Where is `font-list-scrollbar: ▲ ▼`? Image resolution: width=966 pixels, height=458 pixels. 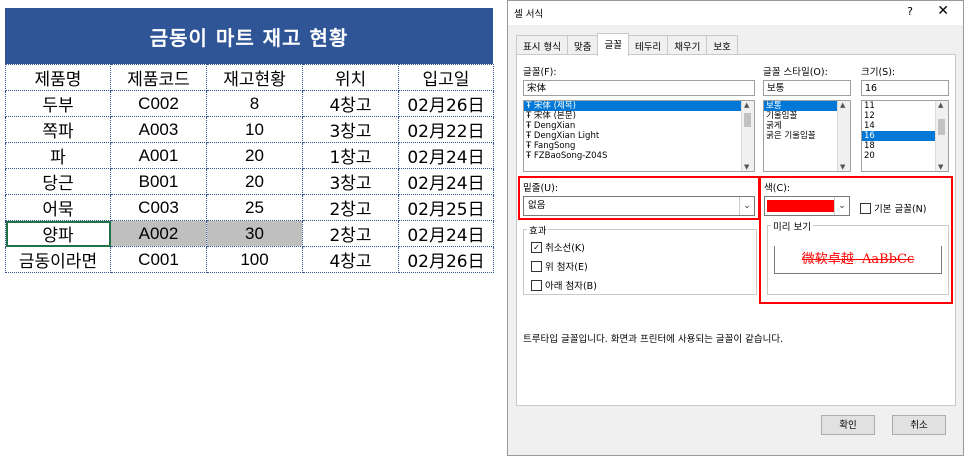
font-list-scrollbar: ▲ ▼ is located at coordinates (747, 136).